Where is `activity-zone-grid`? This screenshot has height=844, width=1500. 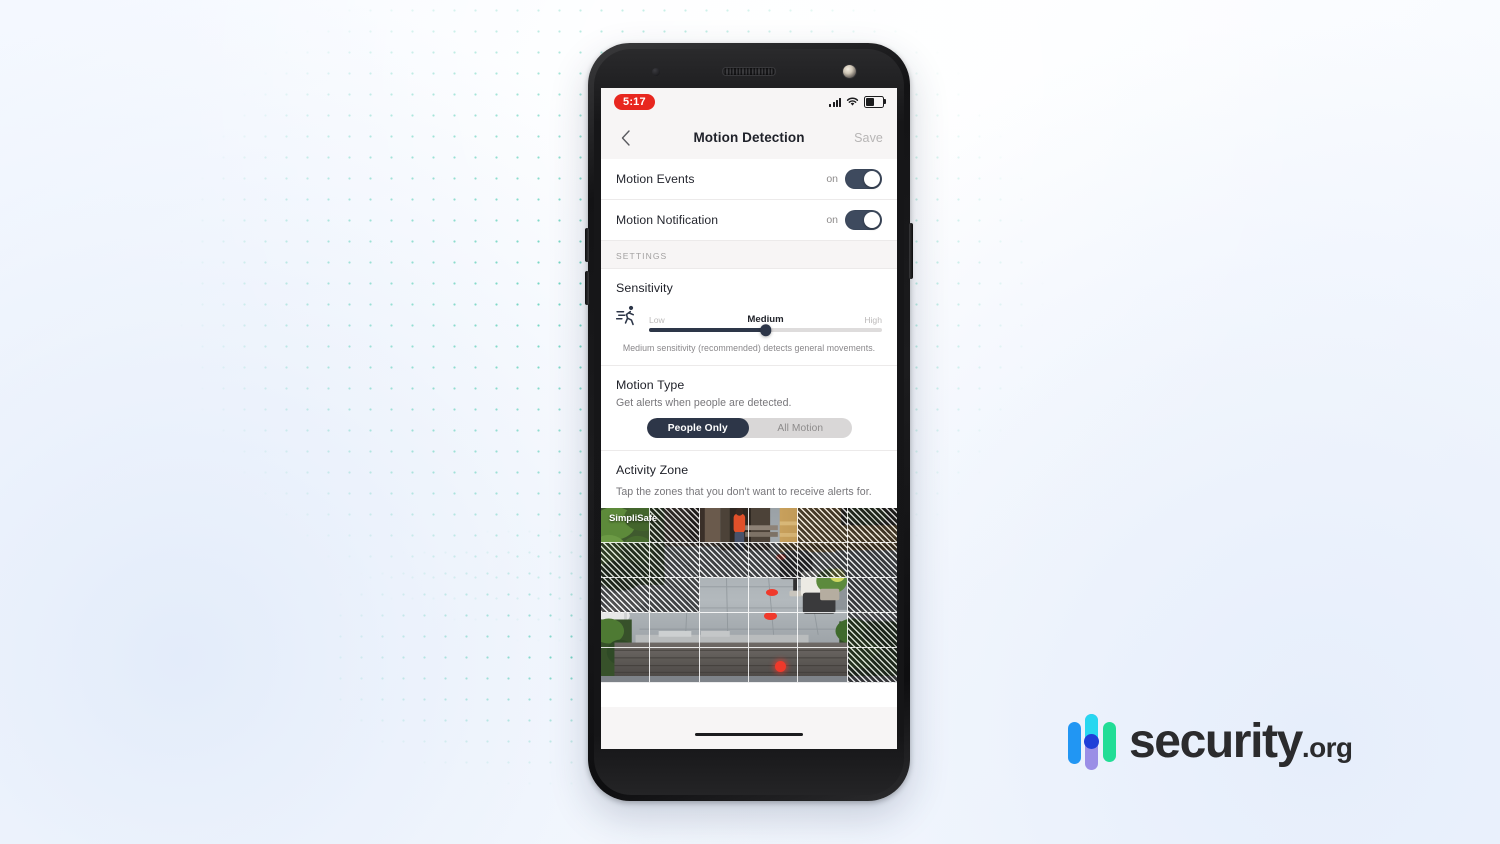 activity-zone-grid is located at coordinates (749, 595).